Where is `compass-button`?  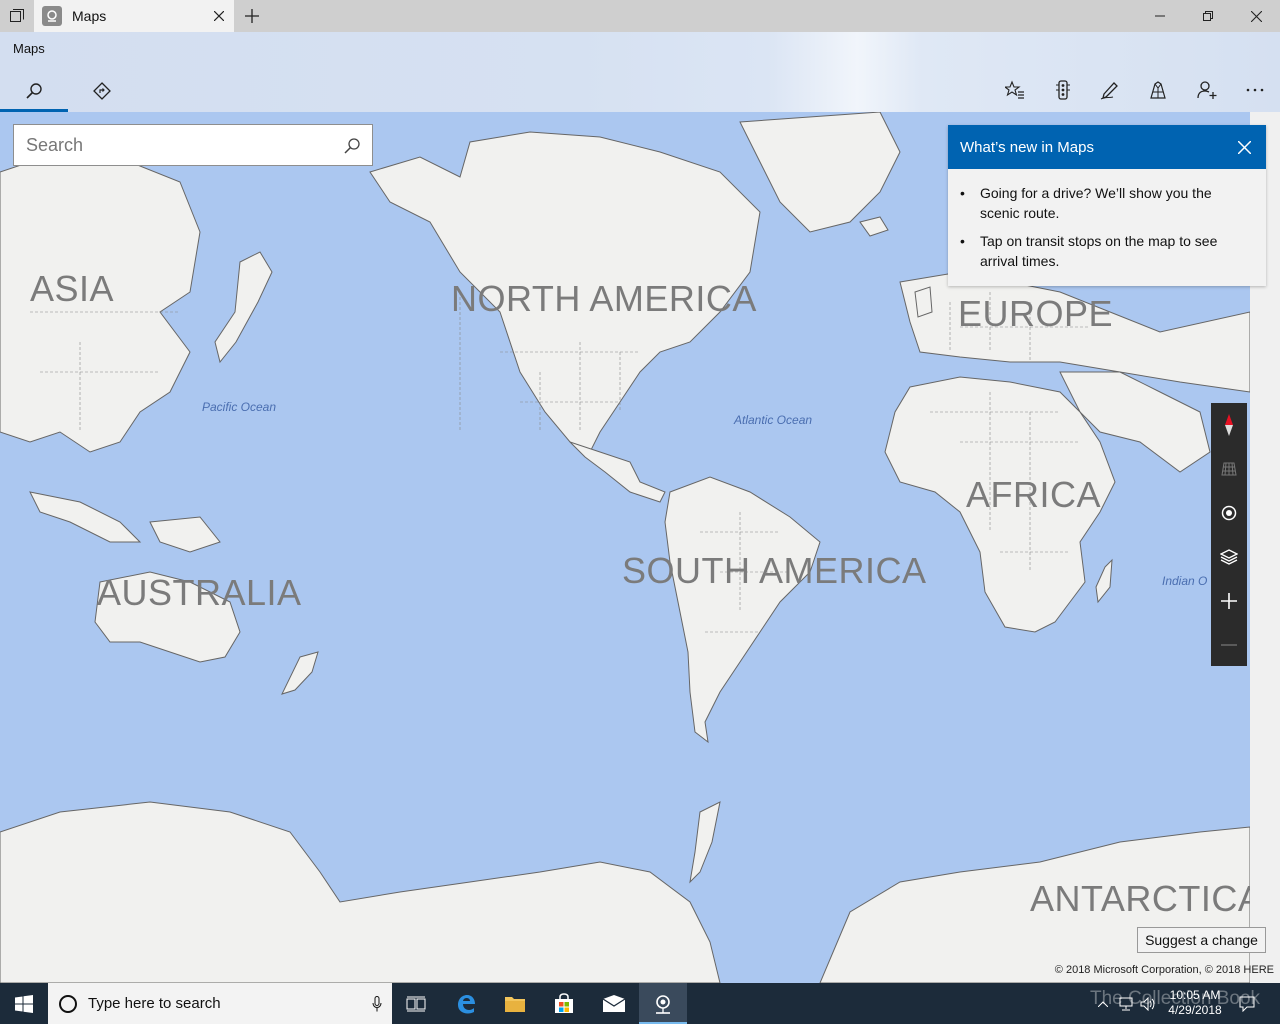
compass-button is located at coordinates (1229, 425).